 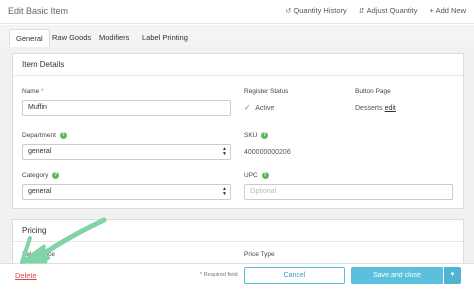 What do you see at coordinates (238, 231) in the screenshot?
I see `pricing-title: Pricing` at bounding box center [238, 231].